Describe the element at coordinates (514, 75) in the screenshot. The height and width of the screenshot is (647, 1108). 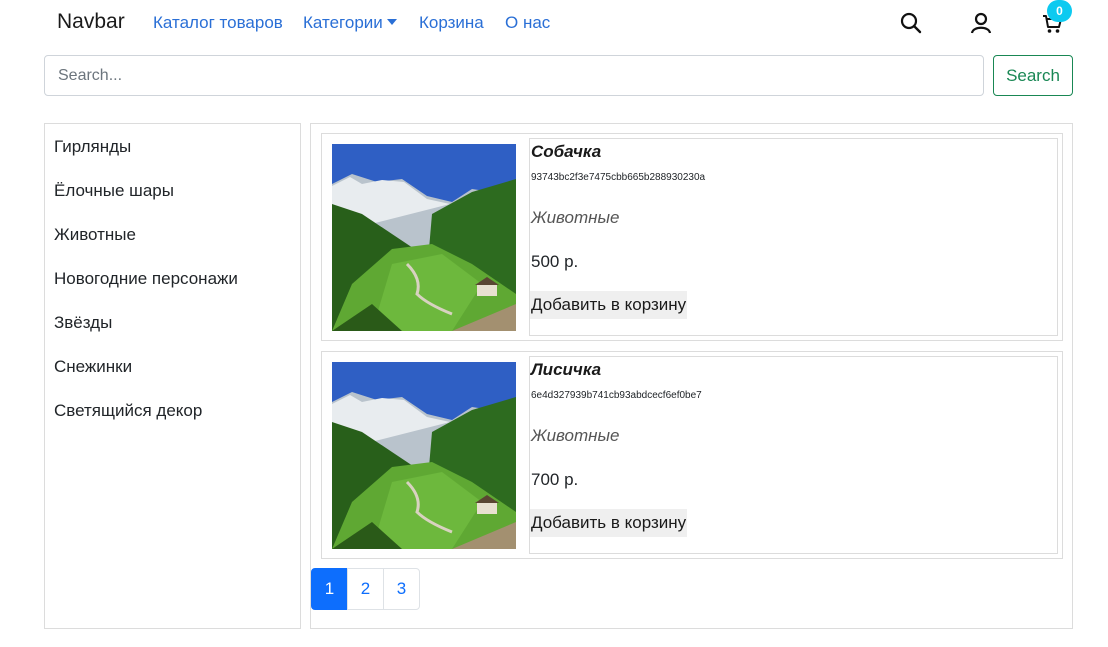
I see `search-input` at that location.